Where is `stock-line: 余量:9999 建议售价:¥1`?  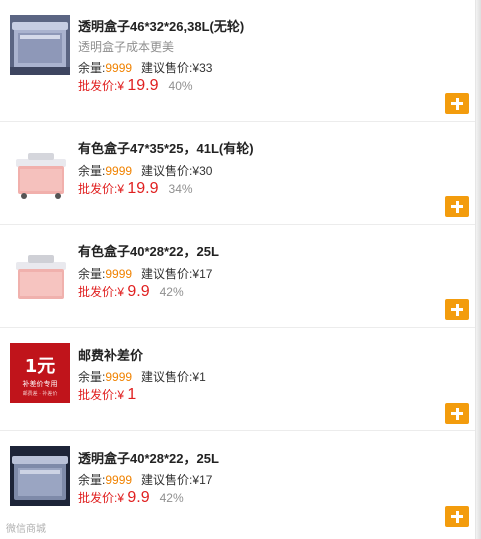
stock-line: 余量:9999 建议售价:¥1 is located at coordinates (142, 376).